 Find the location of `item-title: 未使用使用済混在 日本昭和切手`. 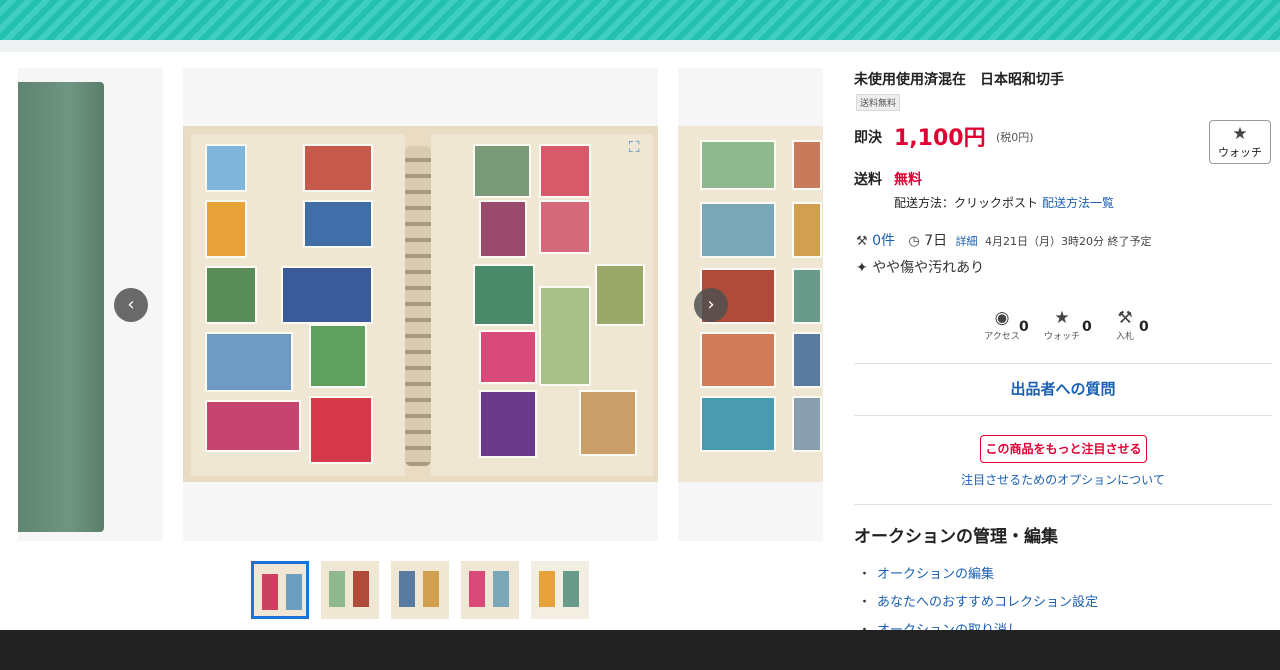

item-title: 未使用使用済混在 日本昭和切手 is located at coordinates (959, 80).